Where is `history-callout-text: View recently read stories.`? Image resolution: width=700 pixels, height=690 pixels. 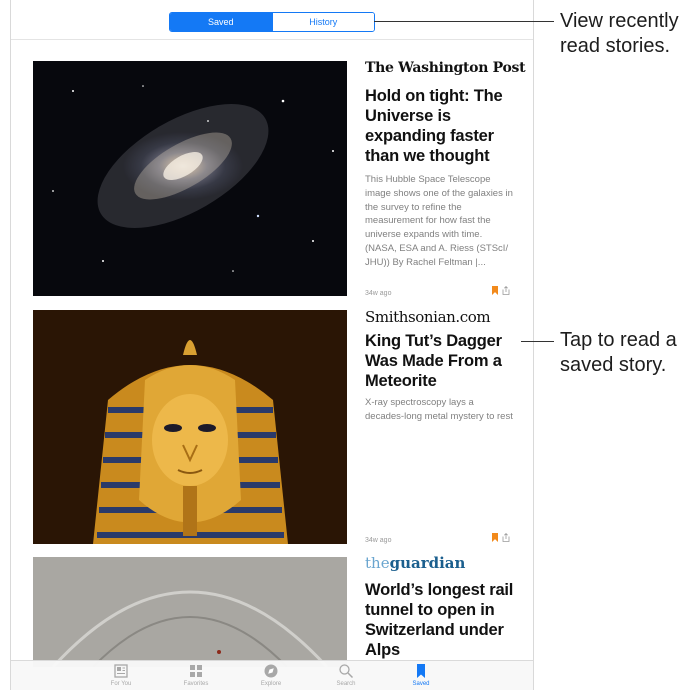
history-callout-text: View recently read stories. is located at coordinates (619, 33).